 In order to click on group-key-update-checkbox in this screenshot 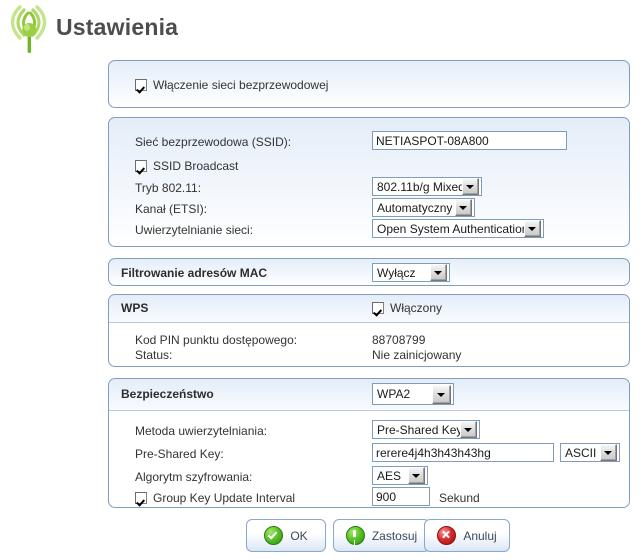, I will do `click(141, 498)`.